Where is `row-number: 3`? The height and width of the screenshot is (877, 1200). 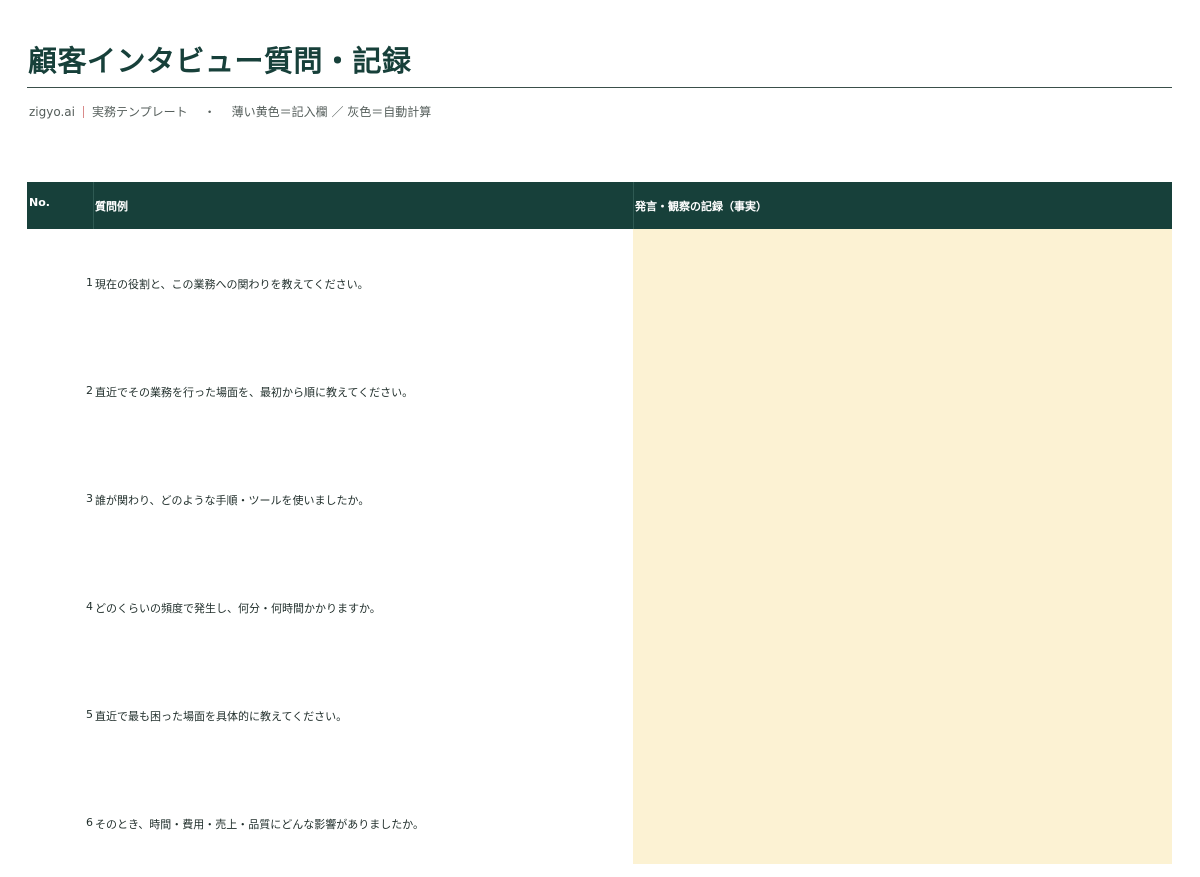
row-number: 3 is located at coordinates (89, 498).